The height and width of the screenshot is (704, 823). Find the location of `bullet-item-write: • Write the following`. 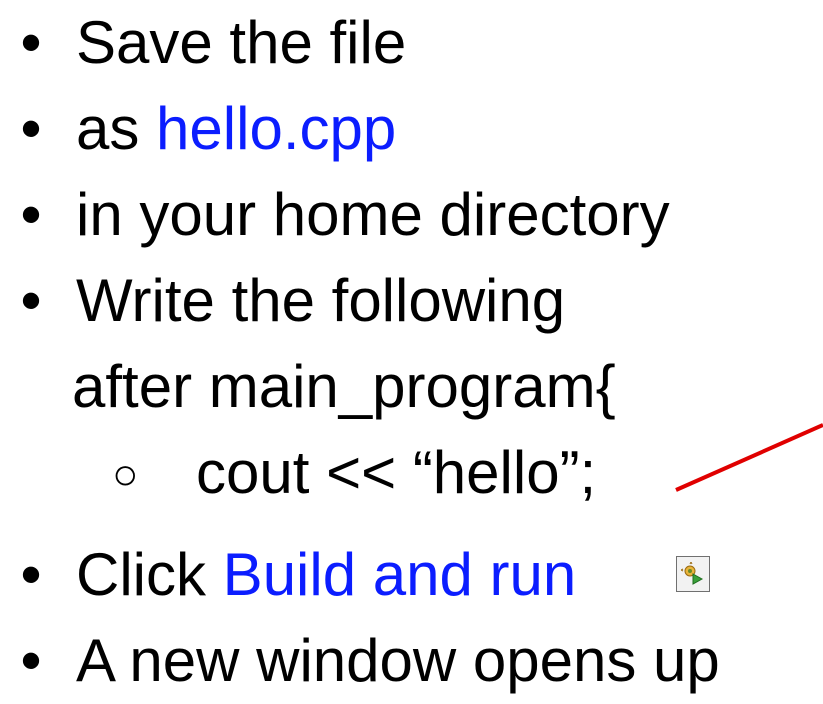

bullet-item-write: • Write the following is located at coordinates (411, 301).